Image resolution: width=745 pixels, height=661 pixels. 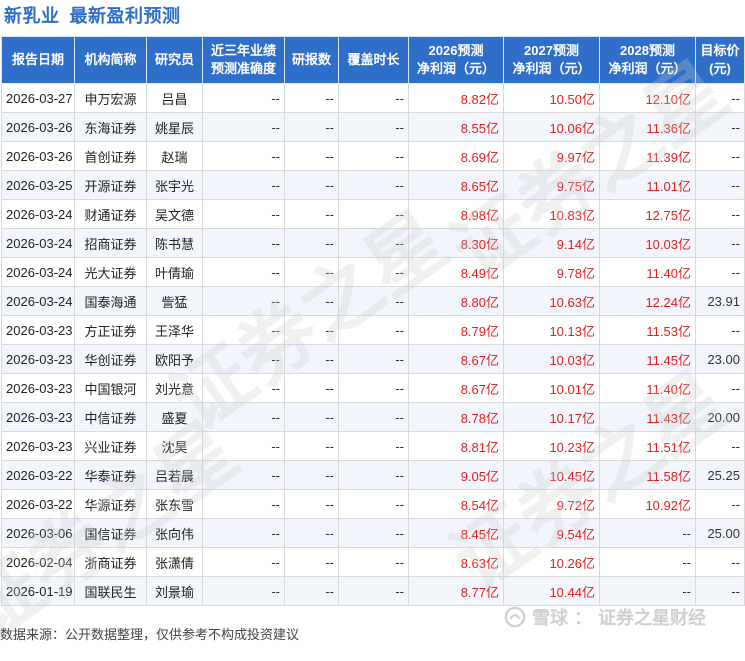 I want to click on institution-cell: 国联民生, so click(x=110, y=591).